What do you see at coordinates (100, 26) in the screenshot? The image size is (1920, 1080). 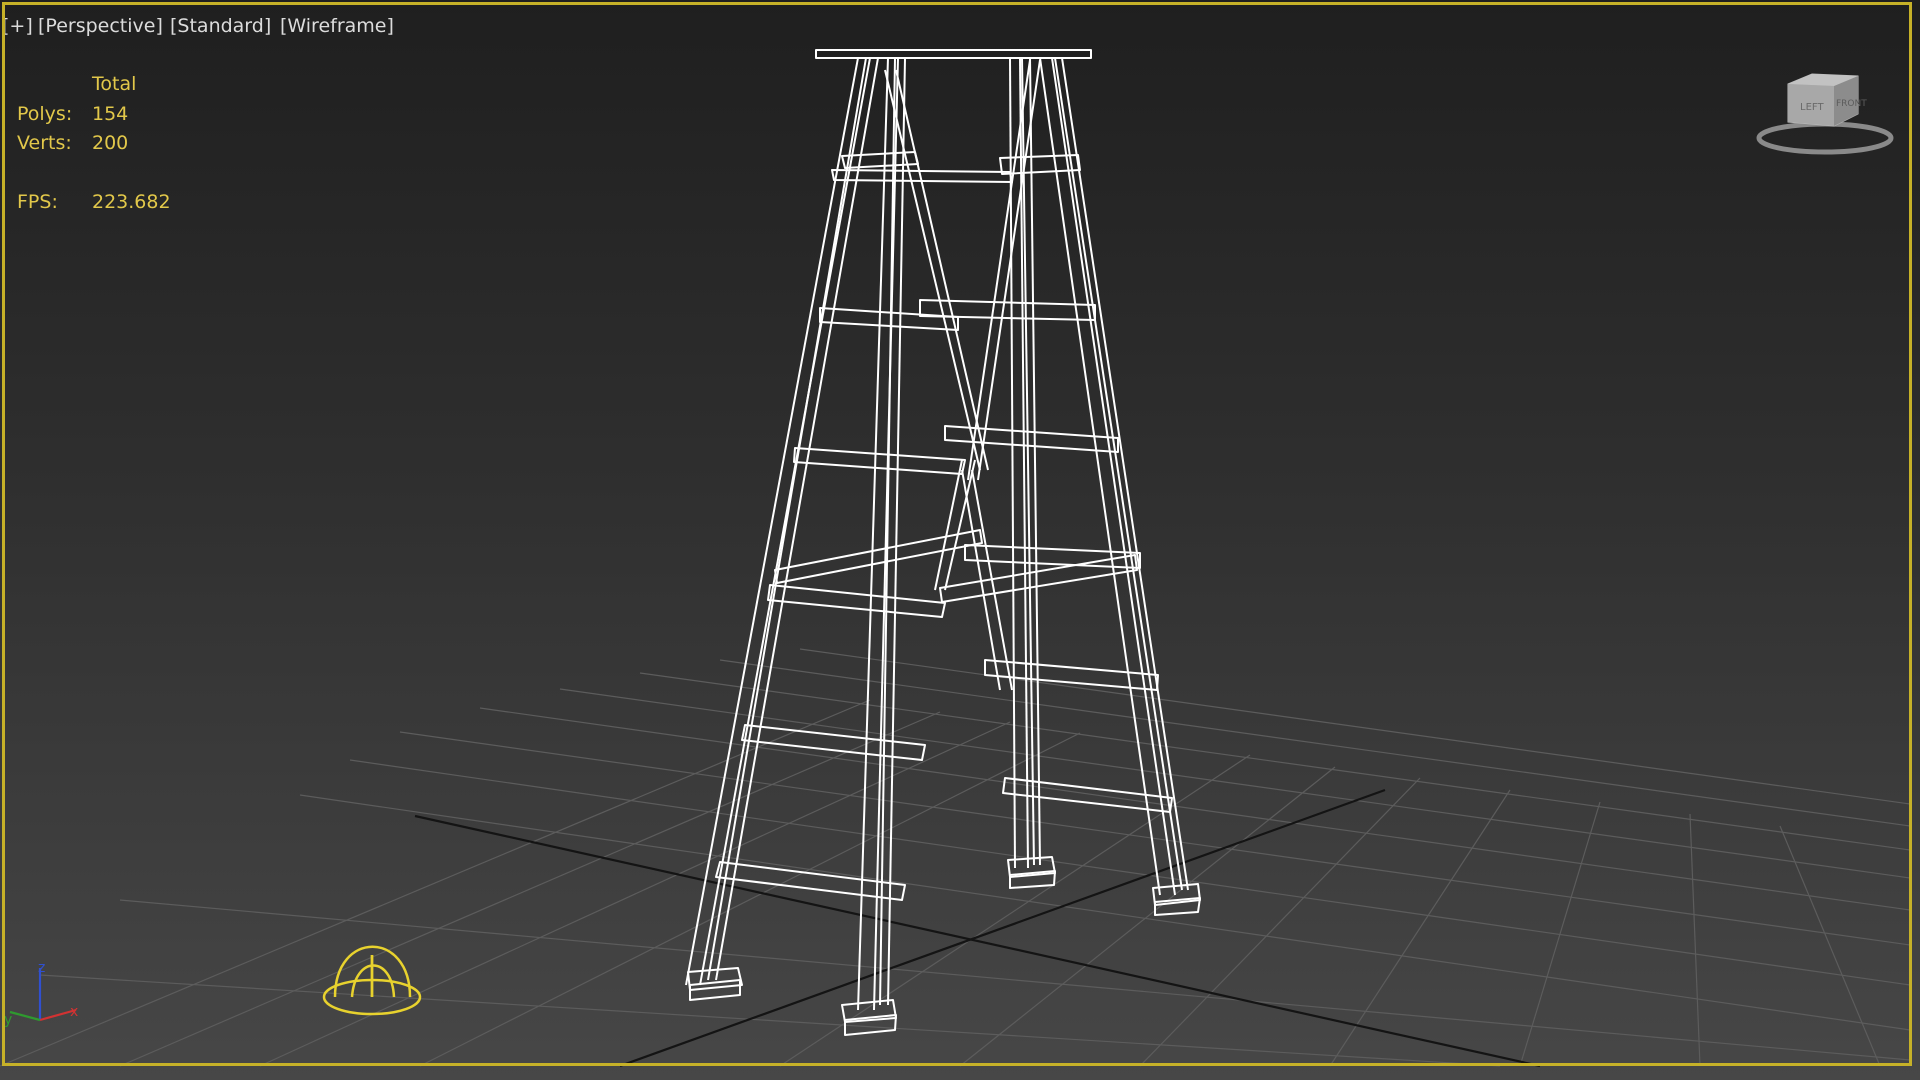 I see `viewport-view-menu: [Perspective]` at bounding box center [100, 26].